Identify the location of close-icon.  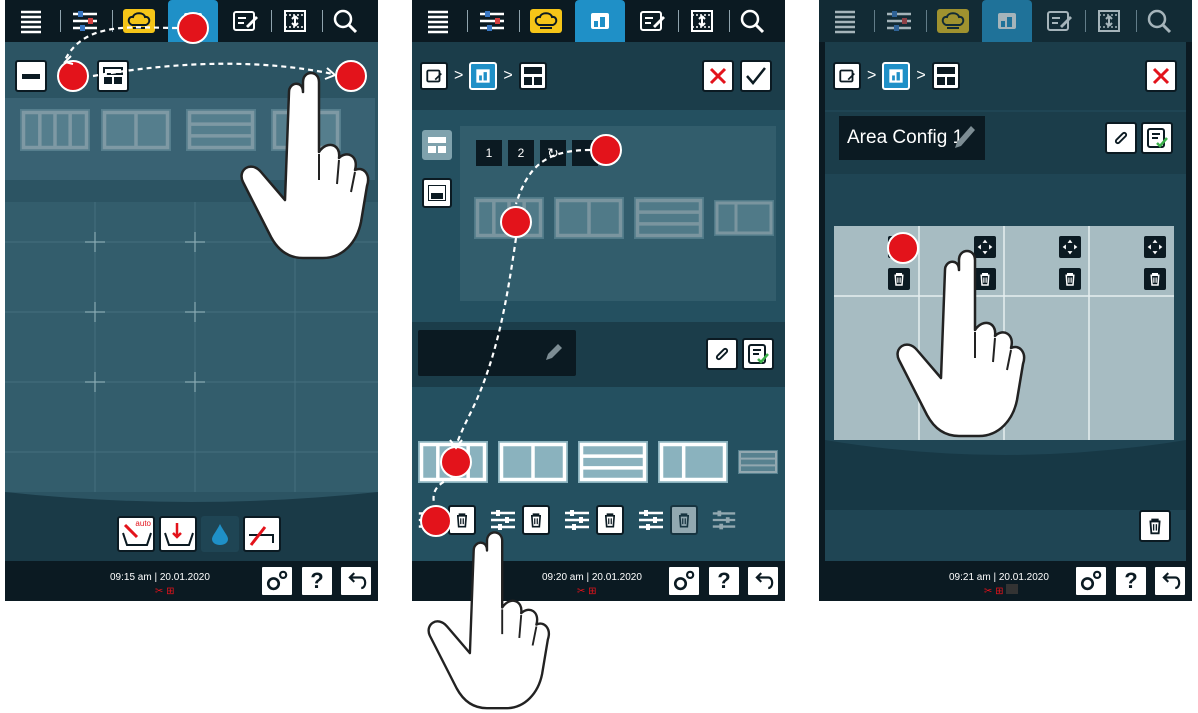
(1161, 76).